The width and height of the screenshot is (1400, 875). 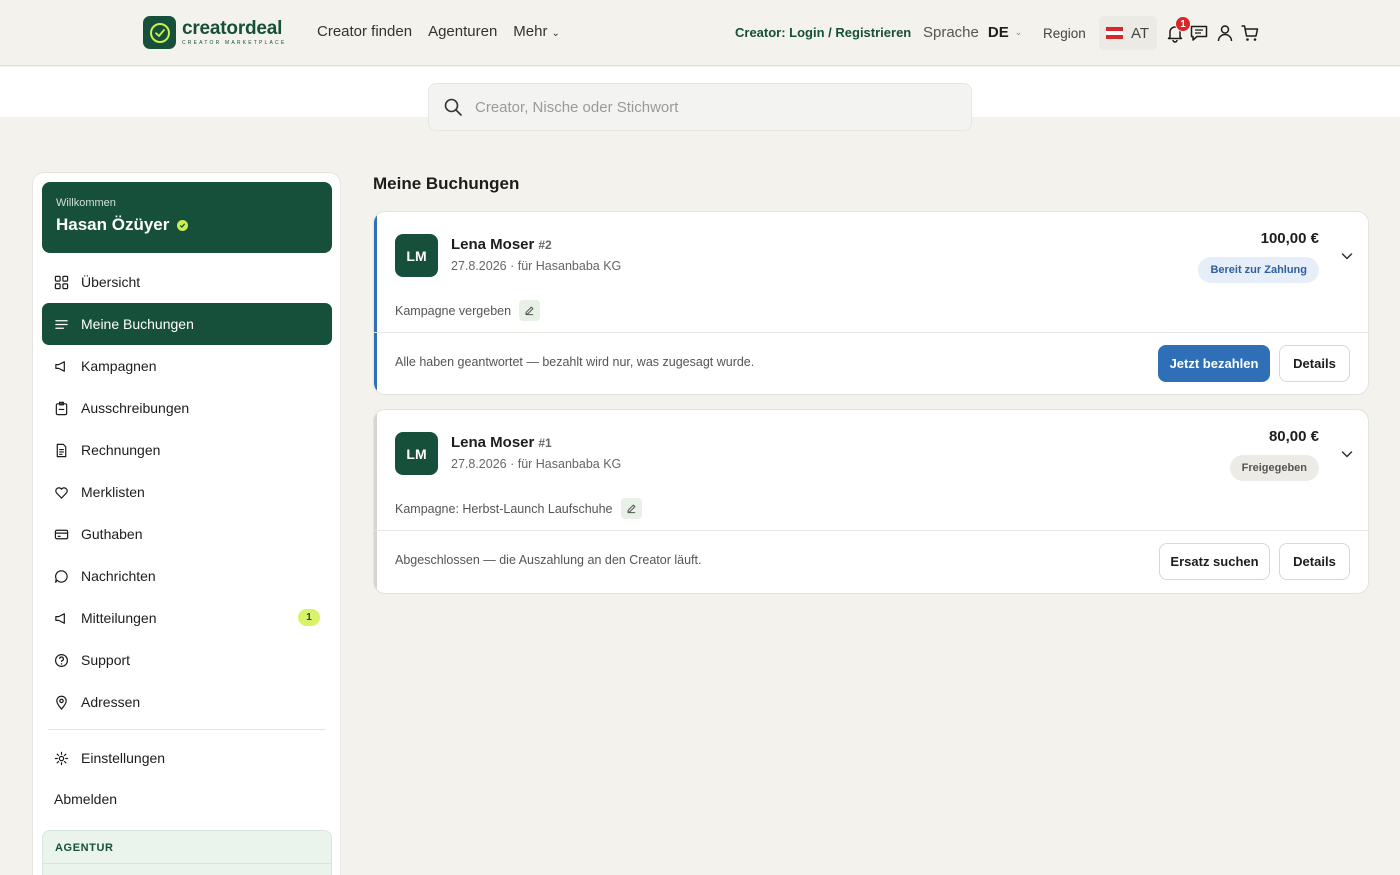 I want to click on sidebar-item-label: Ausschreibungen, so click(x=135, y=408).